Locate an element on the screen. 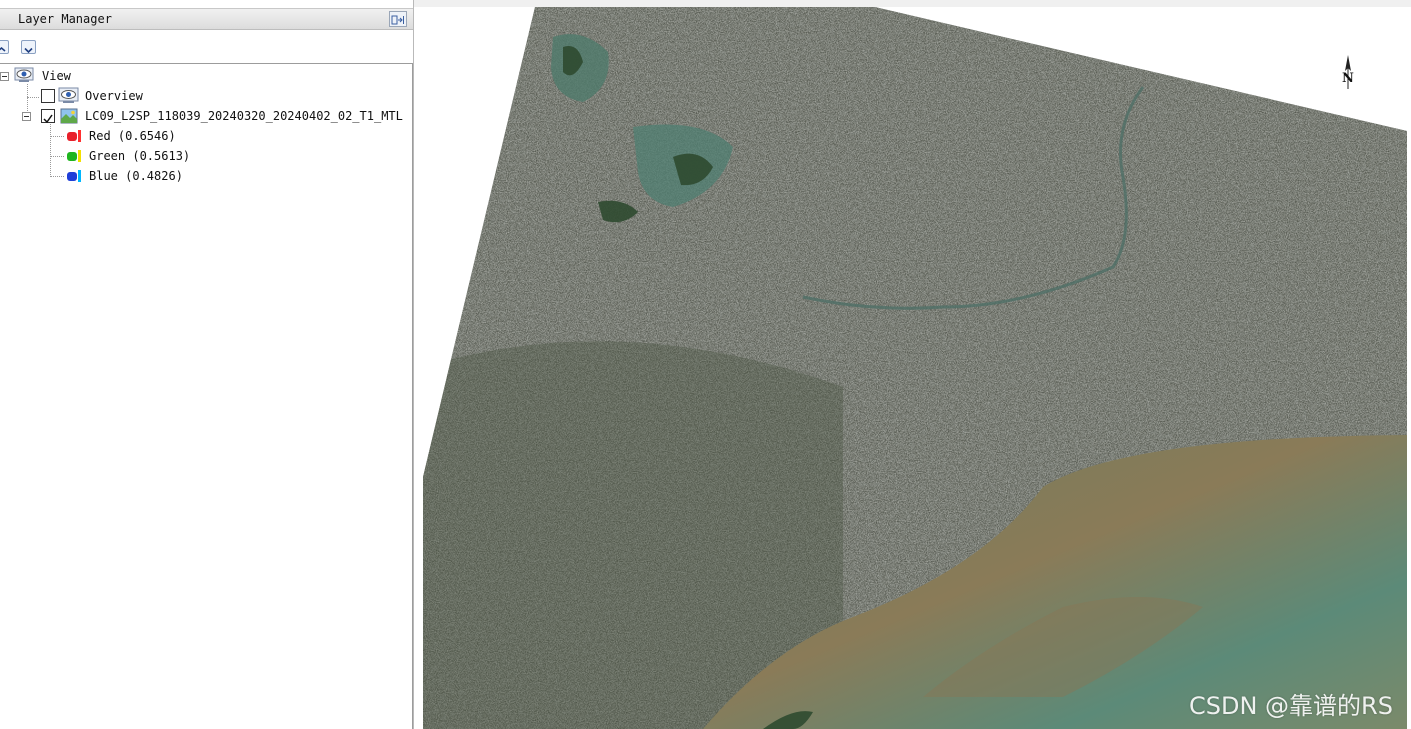  band-item: Blue (0.4826) is located at coordinates (206, 176).